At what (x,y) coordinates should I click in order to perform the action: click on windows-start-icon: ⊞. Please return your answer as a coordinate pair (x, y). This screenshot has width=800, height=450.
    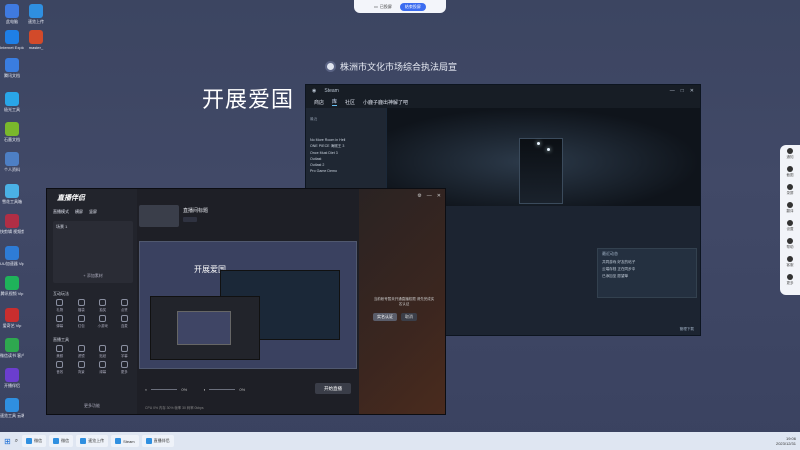
    Looking at the image, I should click on (7, 441).